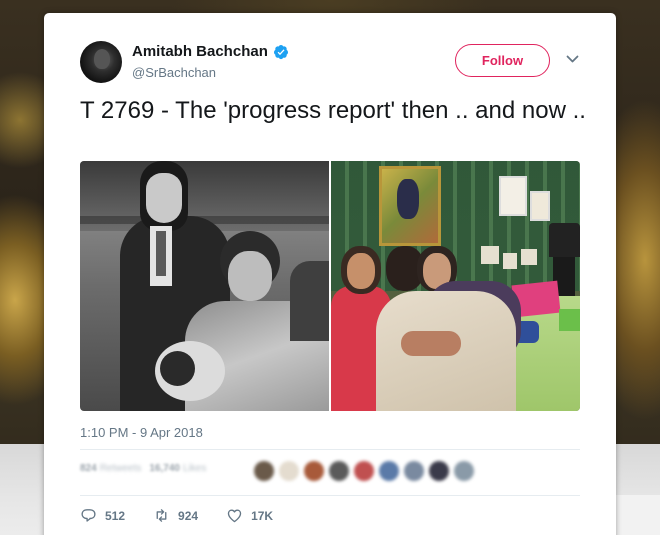 The height and width of the screenshot is (535, 660). Describe the element at coordinates (121, 468) in the screenshot. I see `retweets-stat-label: Retweets` at that location.